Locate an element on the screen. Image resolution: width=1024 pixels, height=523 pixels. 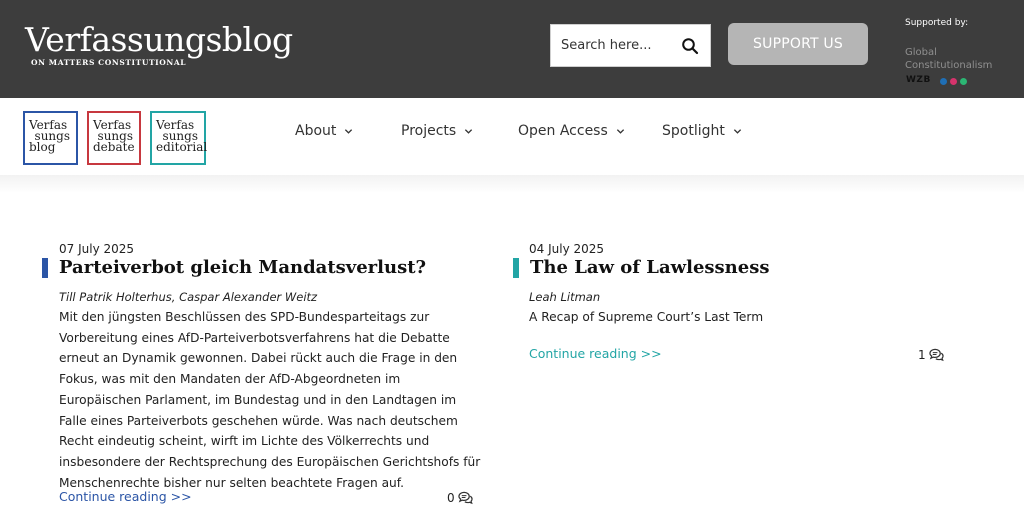
comment-count: 0 is located at coordinates (460, 497).